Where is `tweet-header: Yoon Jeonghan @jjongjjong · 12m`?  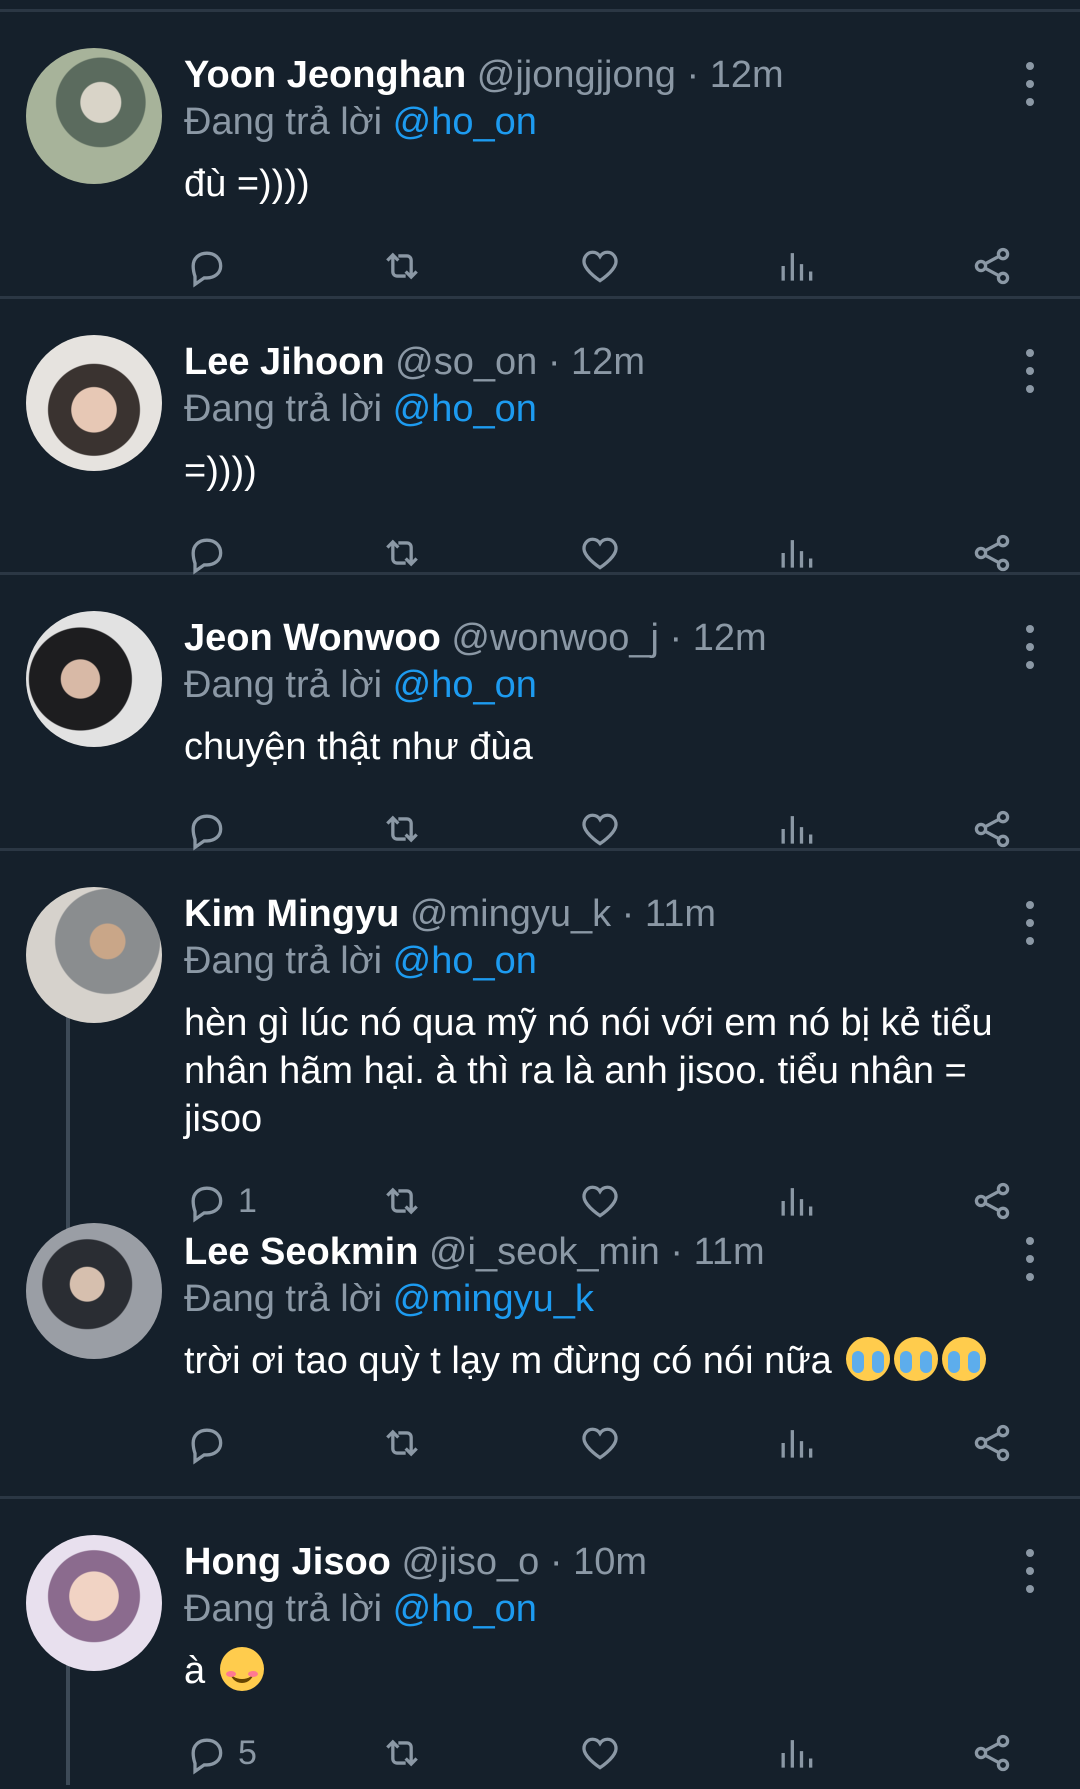
tweet-header: Yoon Jeonghan @jjongjjong · 12m is located at coordinates (602, 75).